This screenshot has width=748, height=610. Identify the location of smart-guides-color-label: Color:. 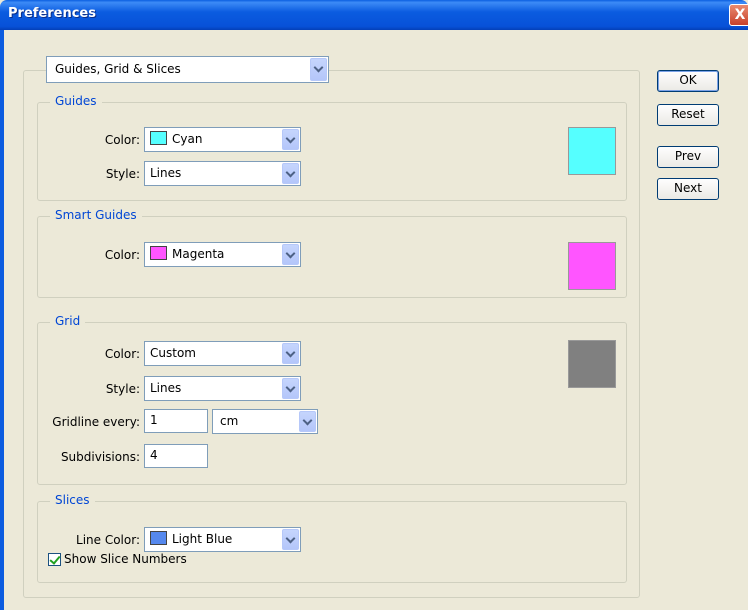
(122, 255).